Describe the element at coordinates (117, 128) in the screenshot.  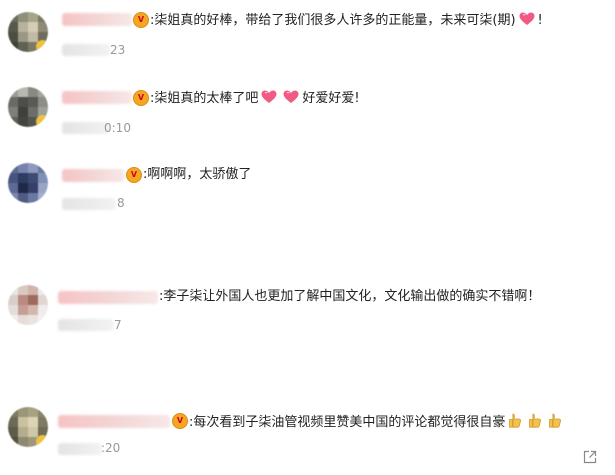
I see `timestamp: 0:10` at that location.